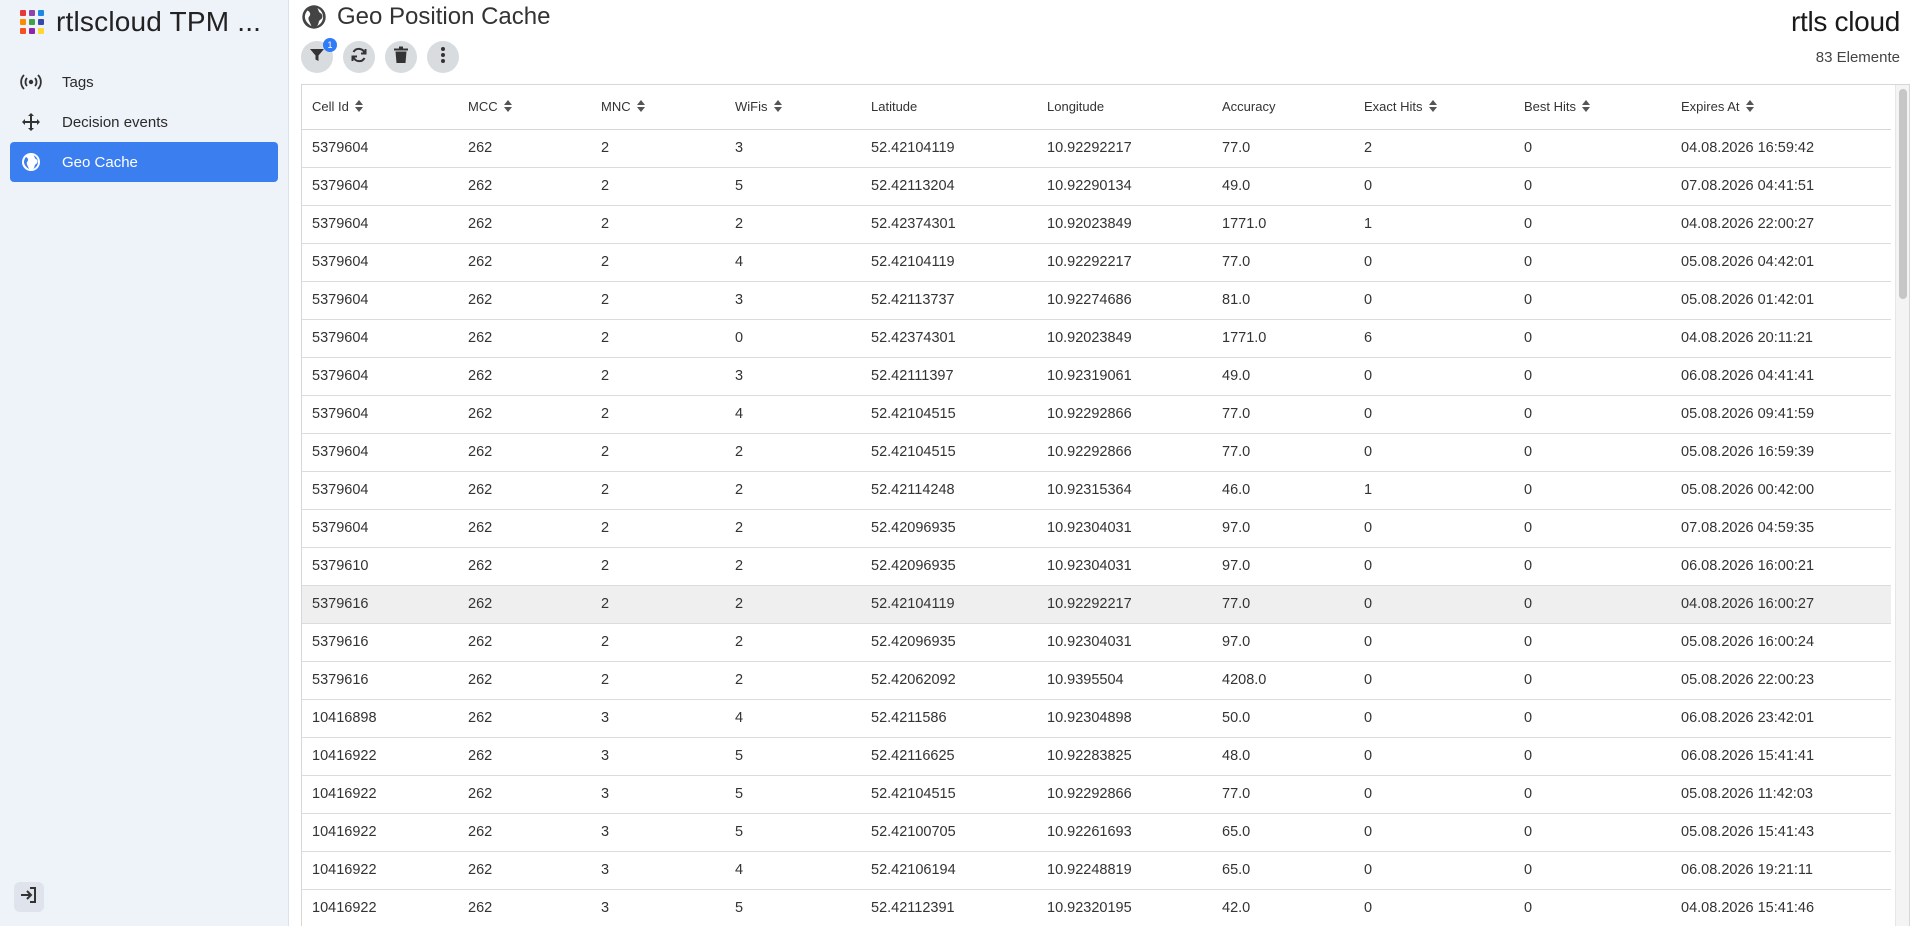 This screenshot has height=926, width=1920. Describe the element at coordinates (1903, 194) in the screenshot. I see `scrollbar-thumb` at that location.